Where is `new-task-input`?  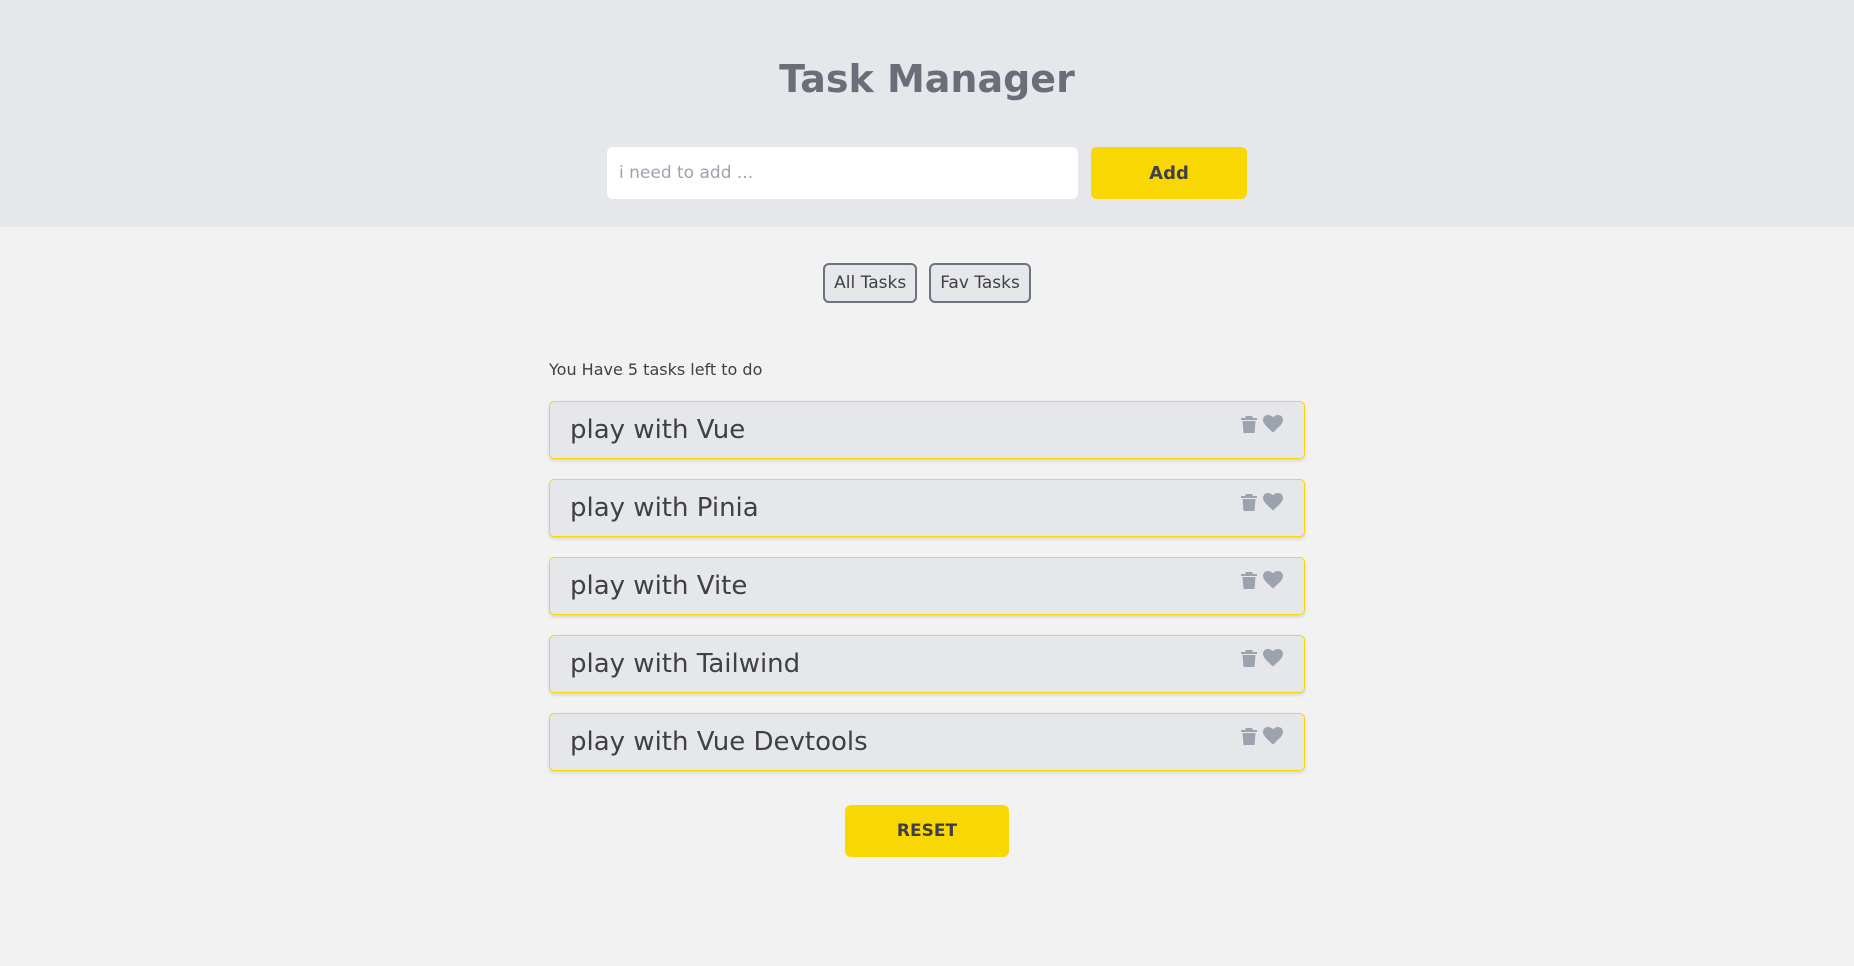 new-task-input is located at coordinates (842, 173).